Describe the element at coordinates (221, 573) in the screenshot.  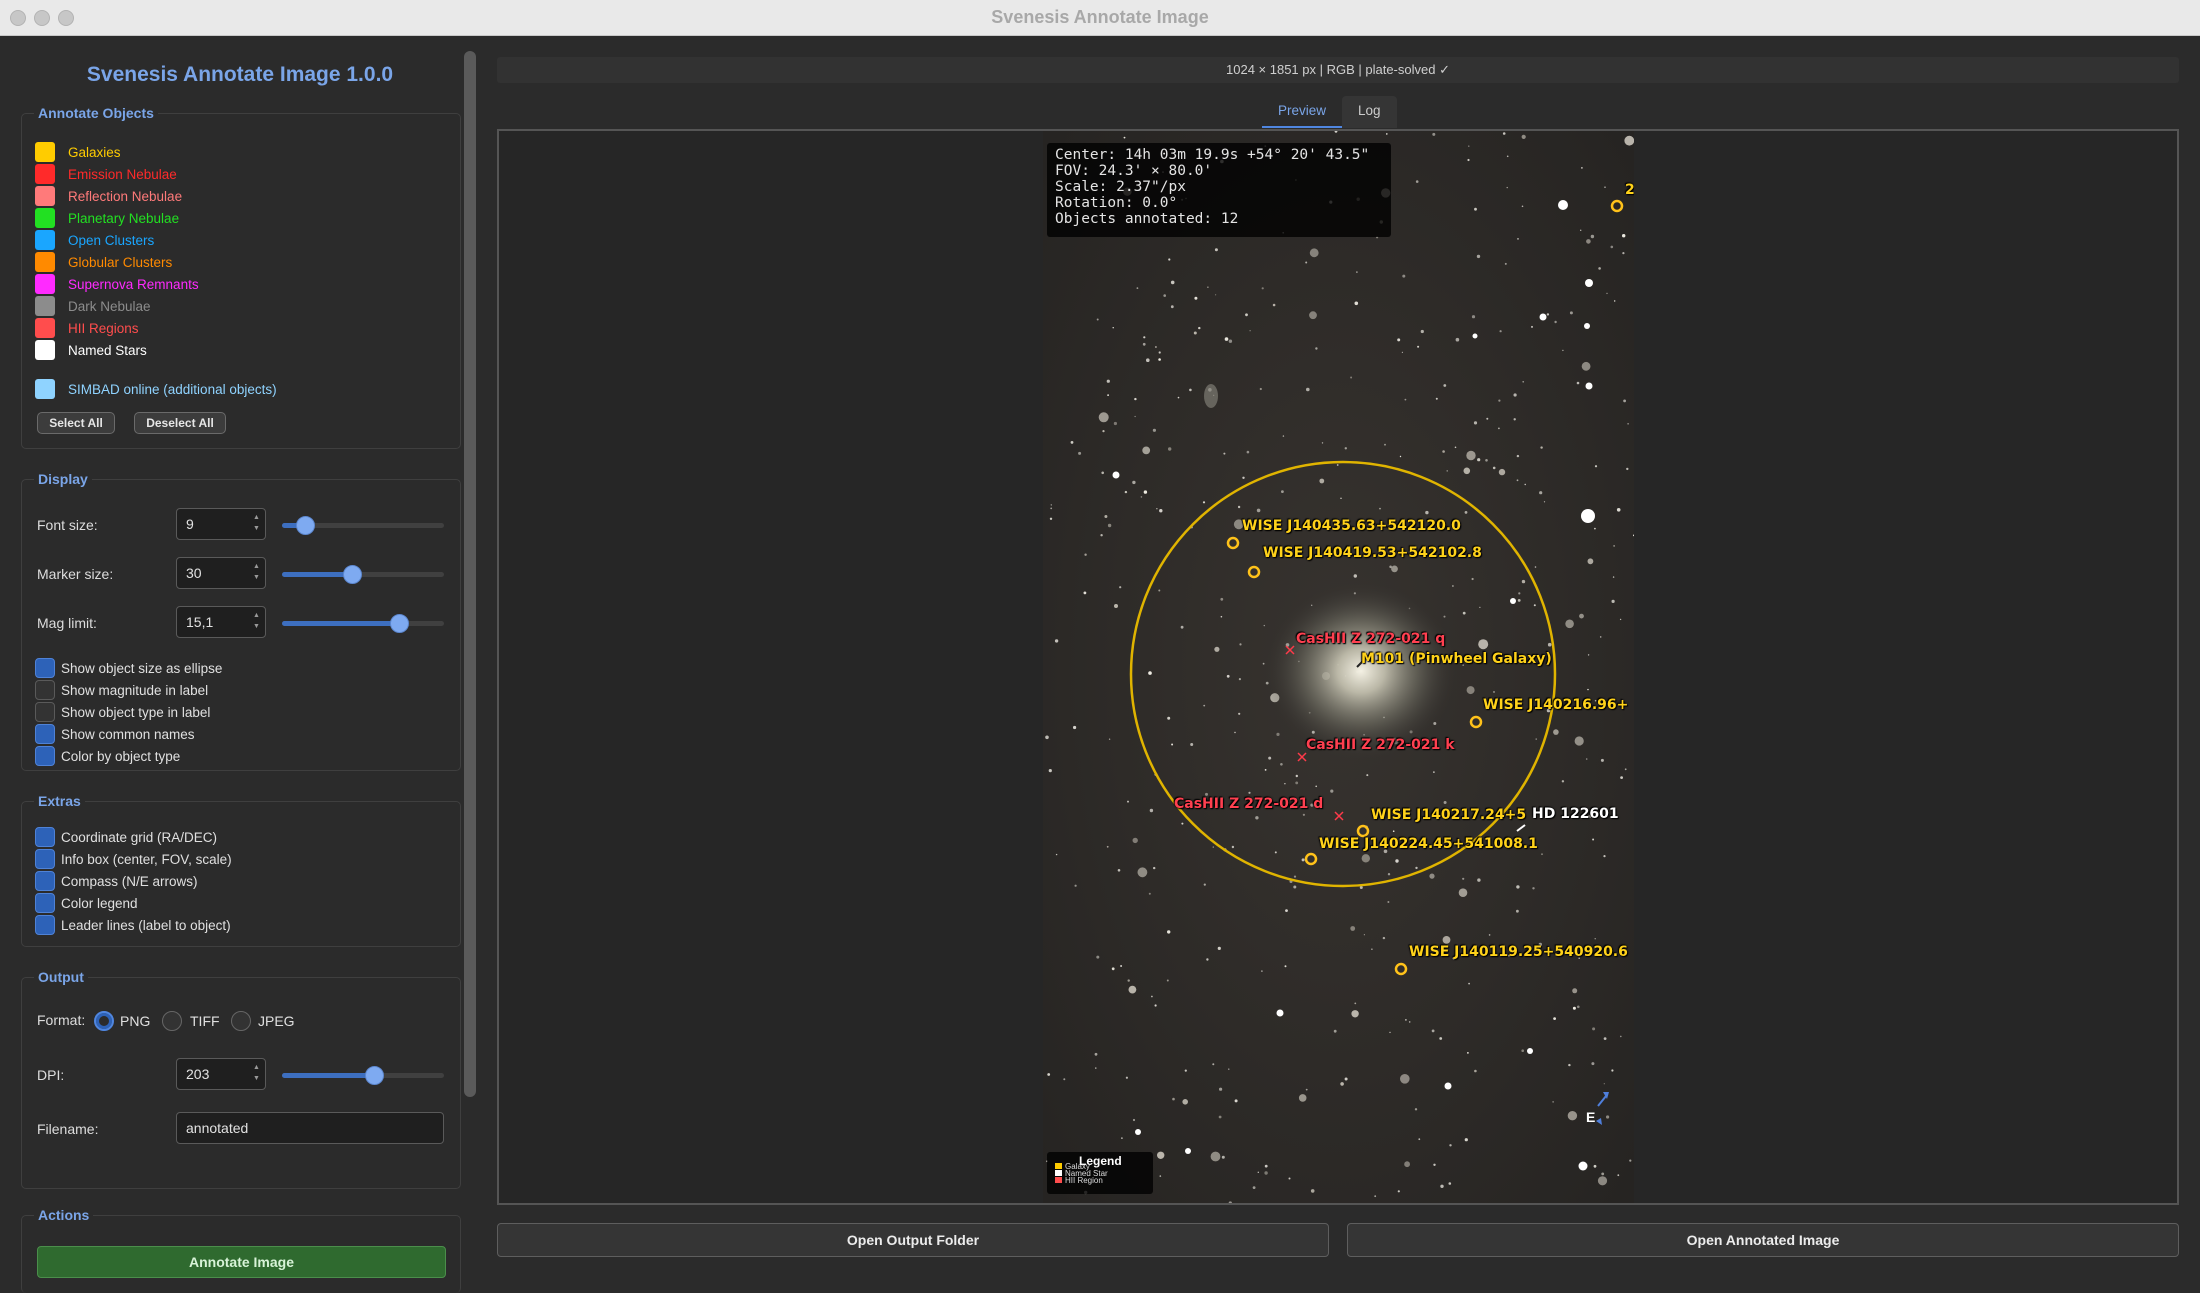
I see `marker-size-spinbox: 30 ▲ ▼` at that location.